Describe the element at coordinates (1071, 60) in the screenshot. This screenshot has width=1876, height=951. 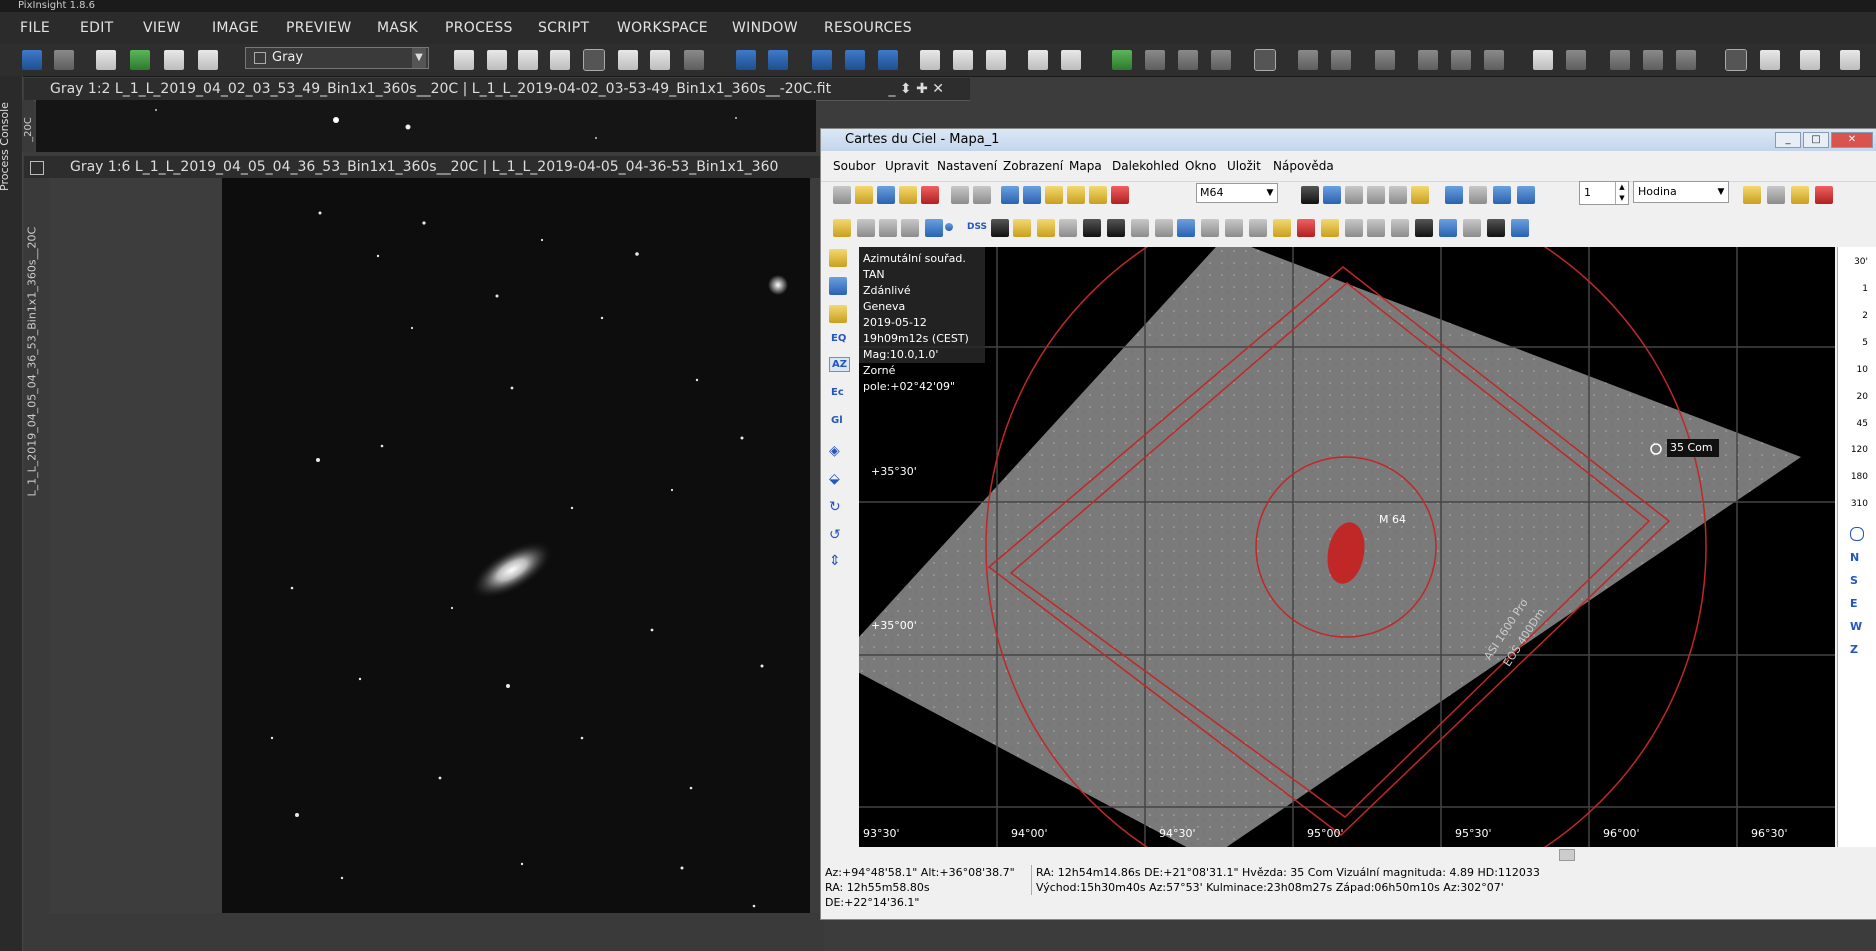
I see `window-maximize-icon` at that location.